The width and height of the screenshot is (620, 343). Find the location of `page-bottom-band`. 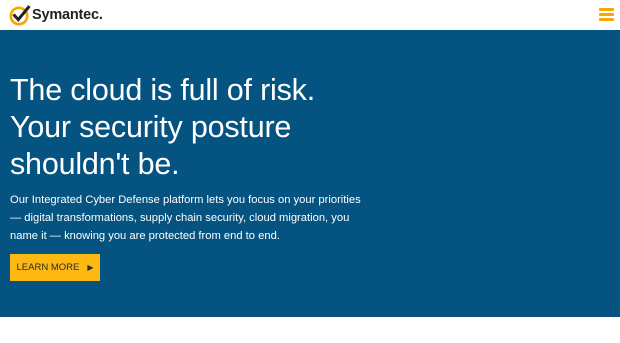

page-bottom-band is located at coordinates (310, 330).